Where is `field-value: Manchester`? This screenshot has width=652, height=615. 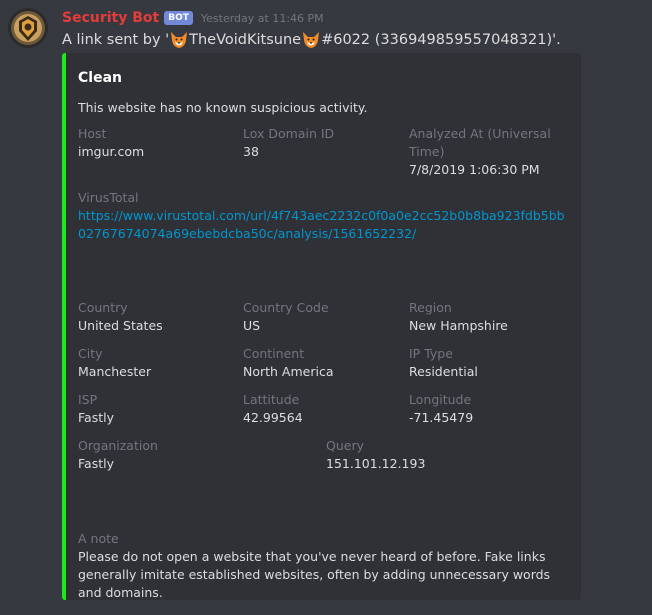 field-value: Manchester is located at coordinates (115, 371).